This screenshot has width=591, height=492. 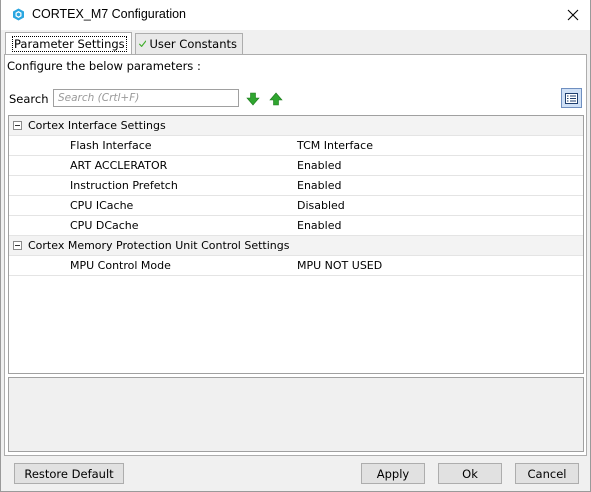 I want to click on toggle-view-button, so click(x=571, y=98).